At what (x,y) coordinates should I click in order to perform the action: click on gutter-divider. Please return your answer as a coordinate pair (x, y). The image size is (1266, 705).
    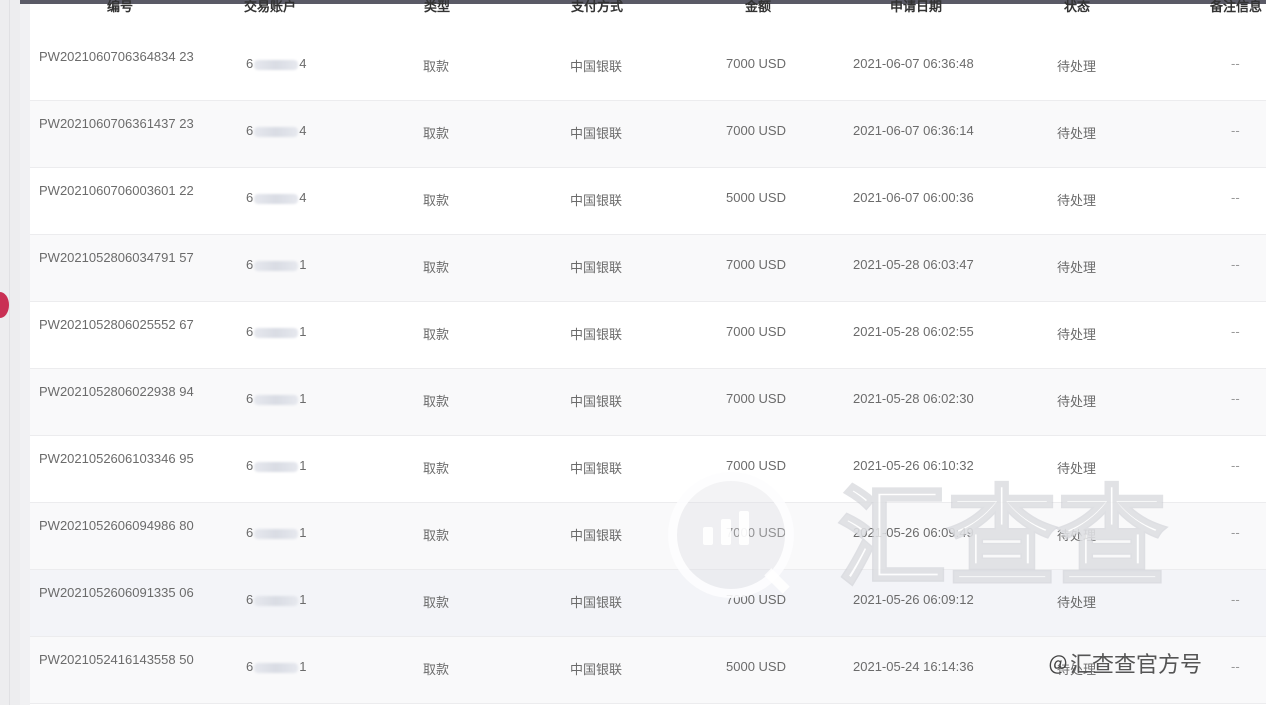
    Looking at the image, I should click on (9, 352).